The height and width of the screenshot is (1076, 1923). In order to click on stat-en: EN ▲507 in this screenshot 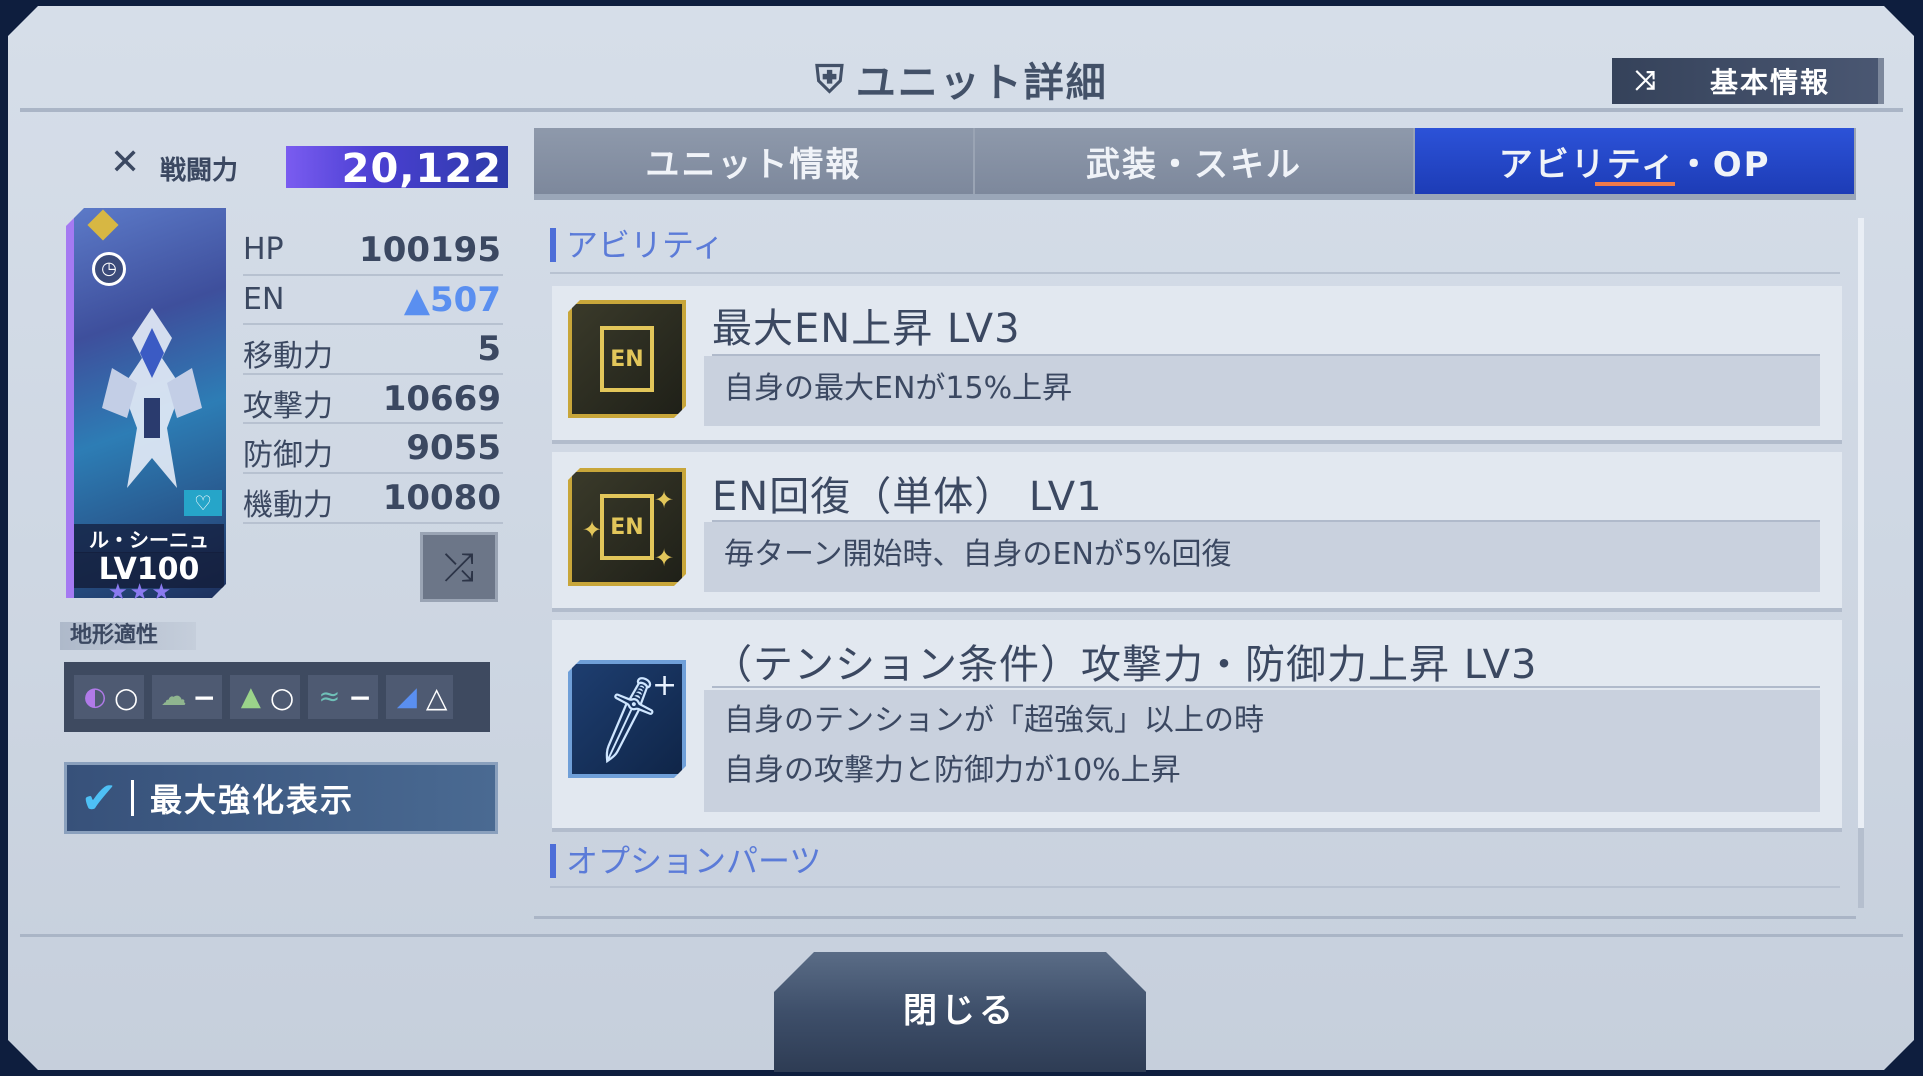, I will do `click(373, 301)`.